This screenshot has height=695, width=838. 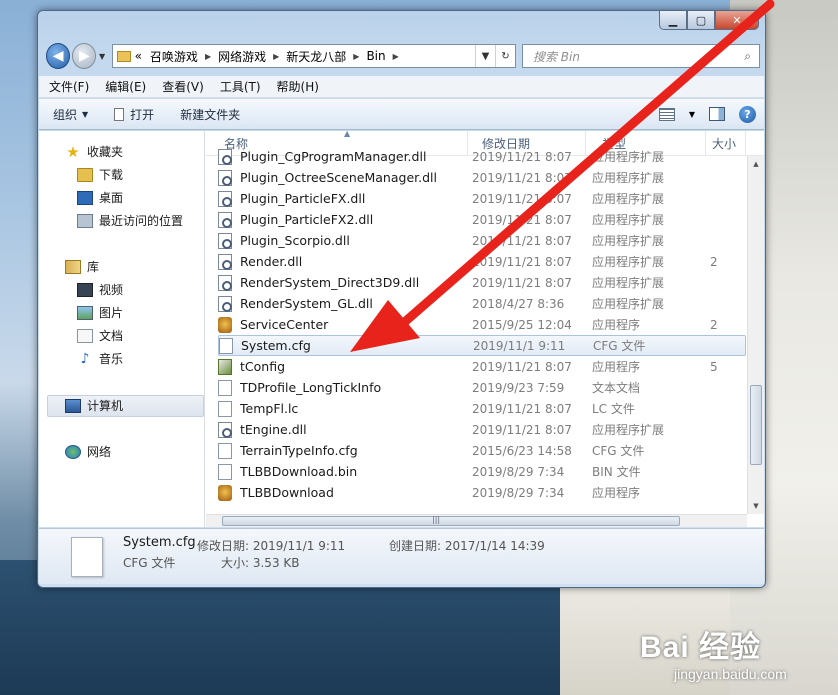 I want to click on arrow-head, so click(x=385, y=326).